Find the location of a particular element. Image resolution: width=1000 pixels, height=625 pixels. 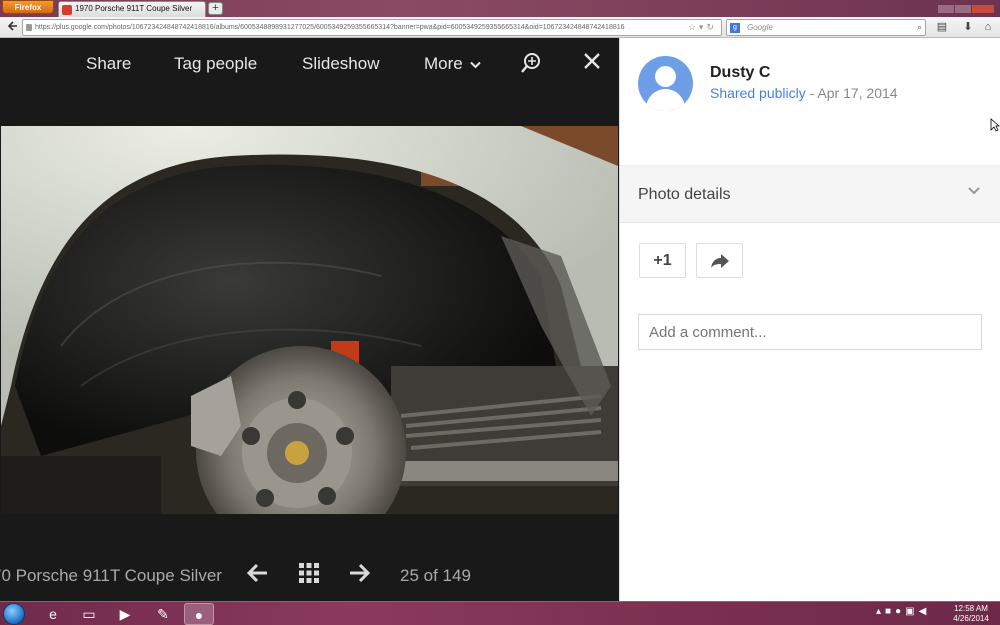

share-arrow-icon is located at coordinates (719, 261).